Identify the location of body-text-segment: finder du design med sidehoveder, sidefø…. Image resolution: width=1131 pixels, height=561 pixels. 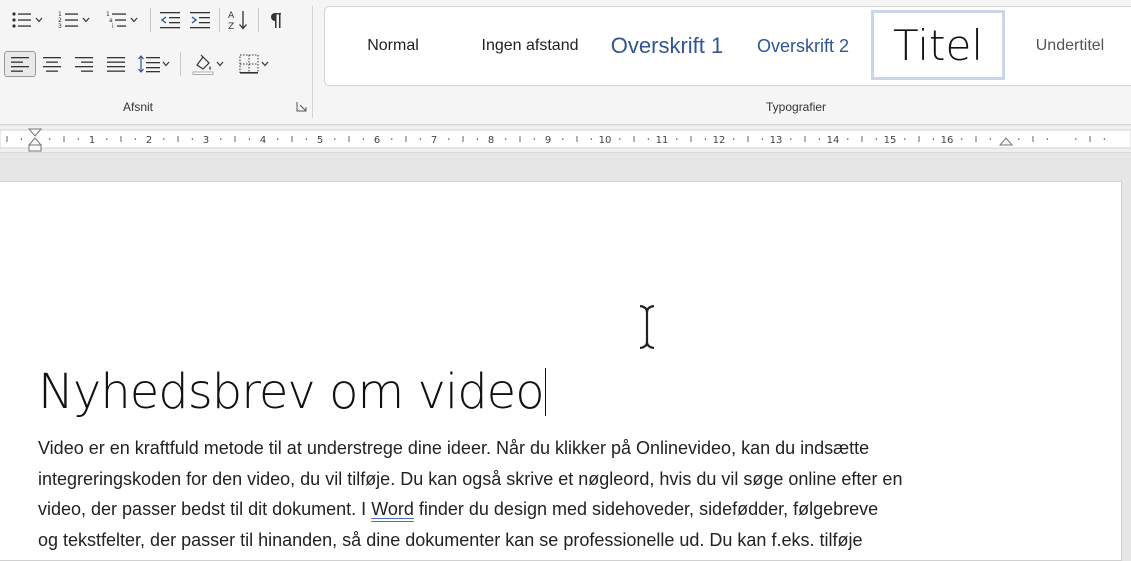
(646, 509).